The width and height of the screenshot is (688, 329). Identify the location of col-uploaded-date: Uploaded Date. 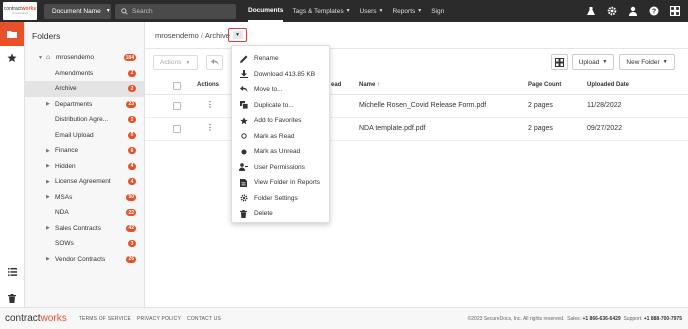
(608, 85).